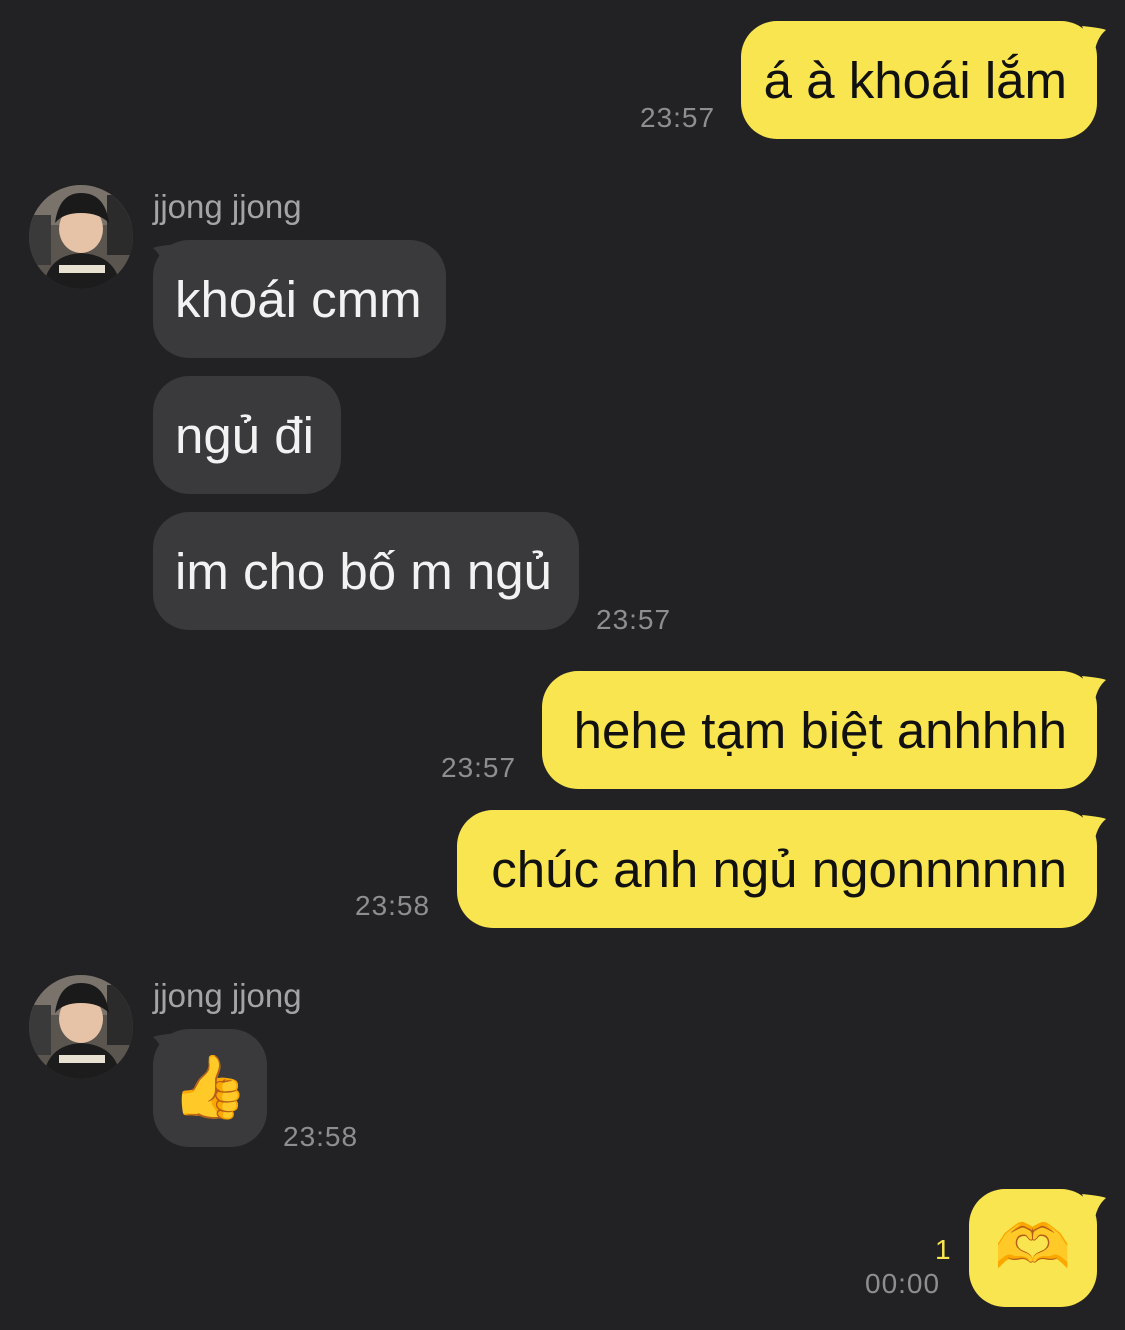  I want to click on message-bubble-outgoing: 🫶, so click(1033, 1248).